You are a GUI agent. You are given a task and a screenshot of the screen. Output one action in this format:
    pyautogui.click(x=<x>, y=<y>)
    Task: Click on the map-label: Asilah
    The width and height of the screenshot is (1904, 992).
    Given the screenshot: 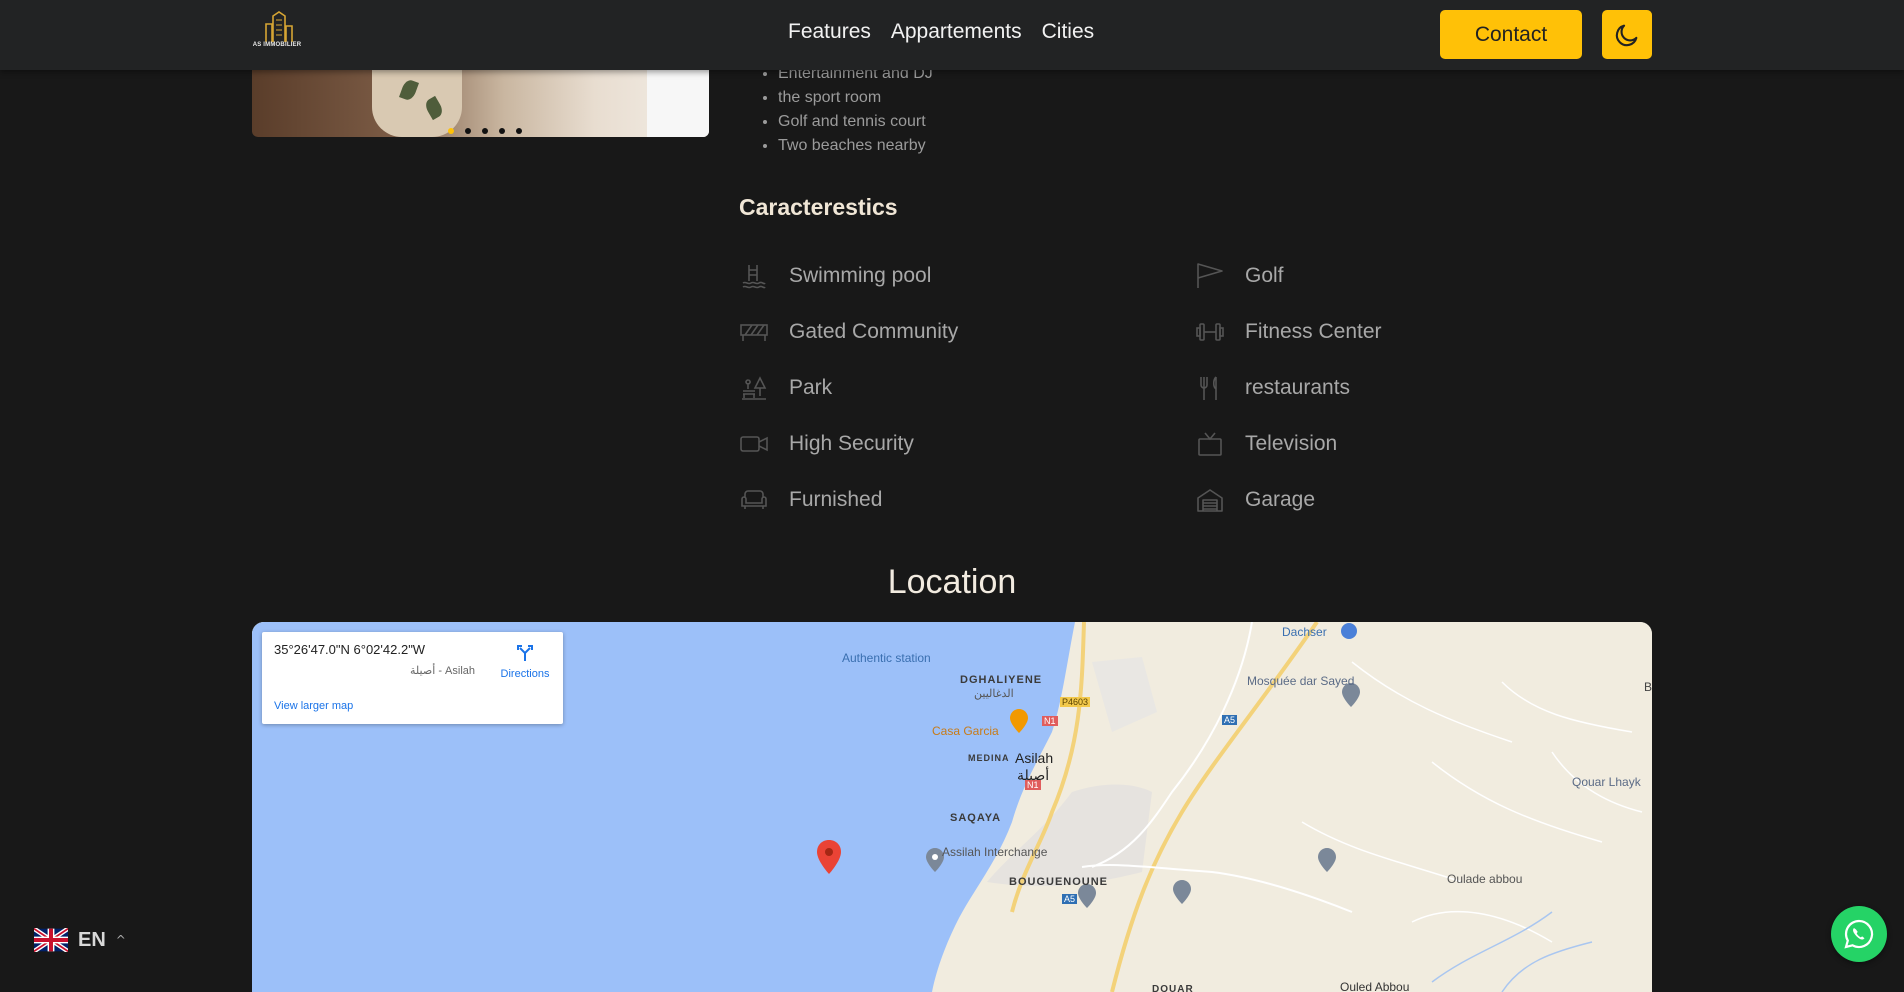 What is the action you would take?
    pyautogui.click(x=1034, y=758)
    